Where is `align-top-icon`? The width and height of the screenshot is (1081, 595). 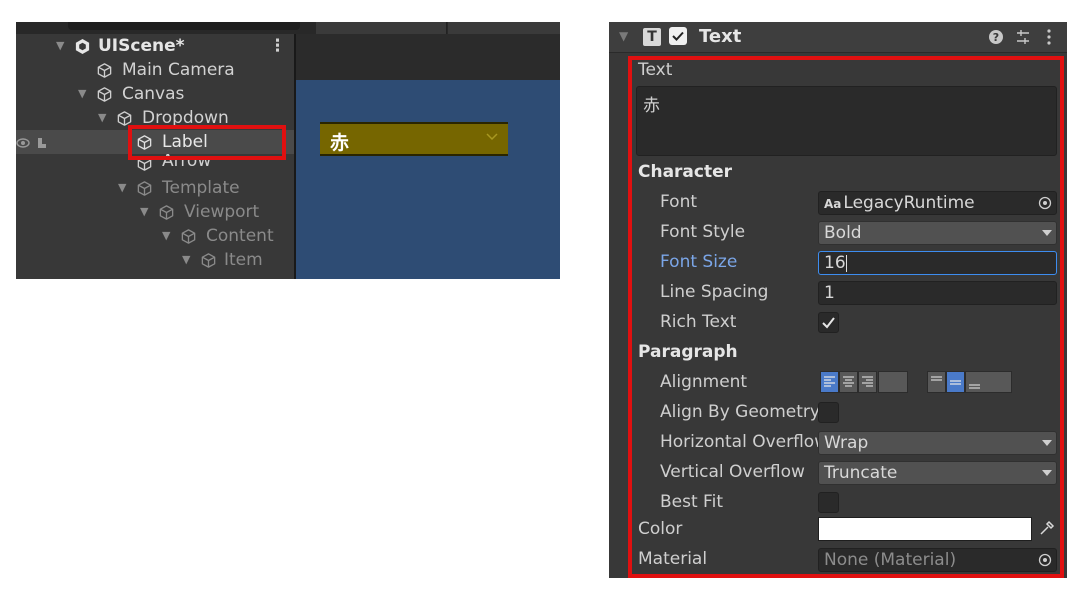 align-top-icon is located at coordinates (936, 378).